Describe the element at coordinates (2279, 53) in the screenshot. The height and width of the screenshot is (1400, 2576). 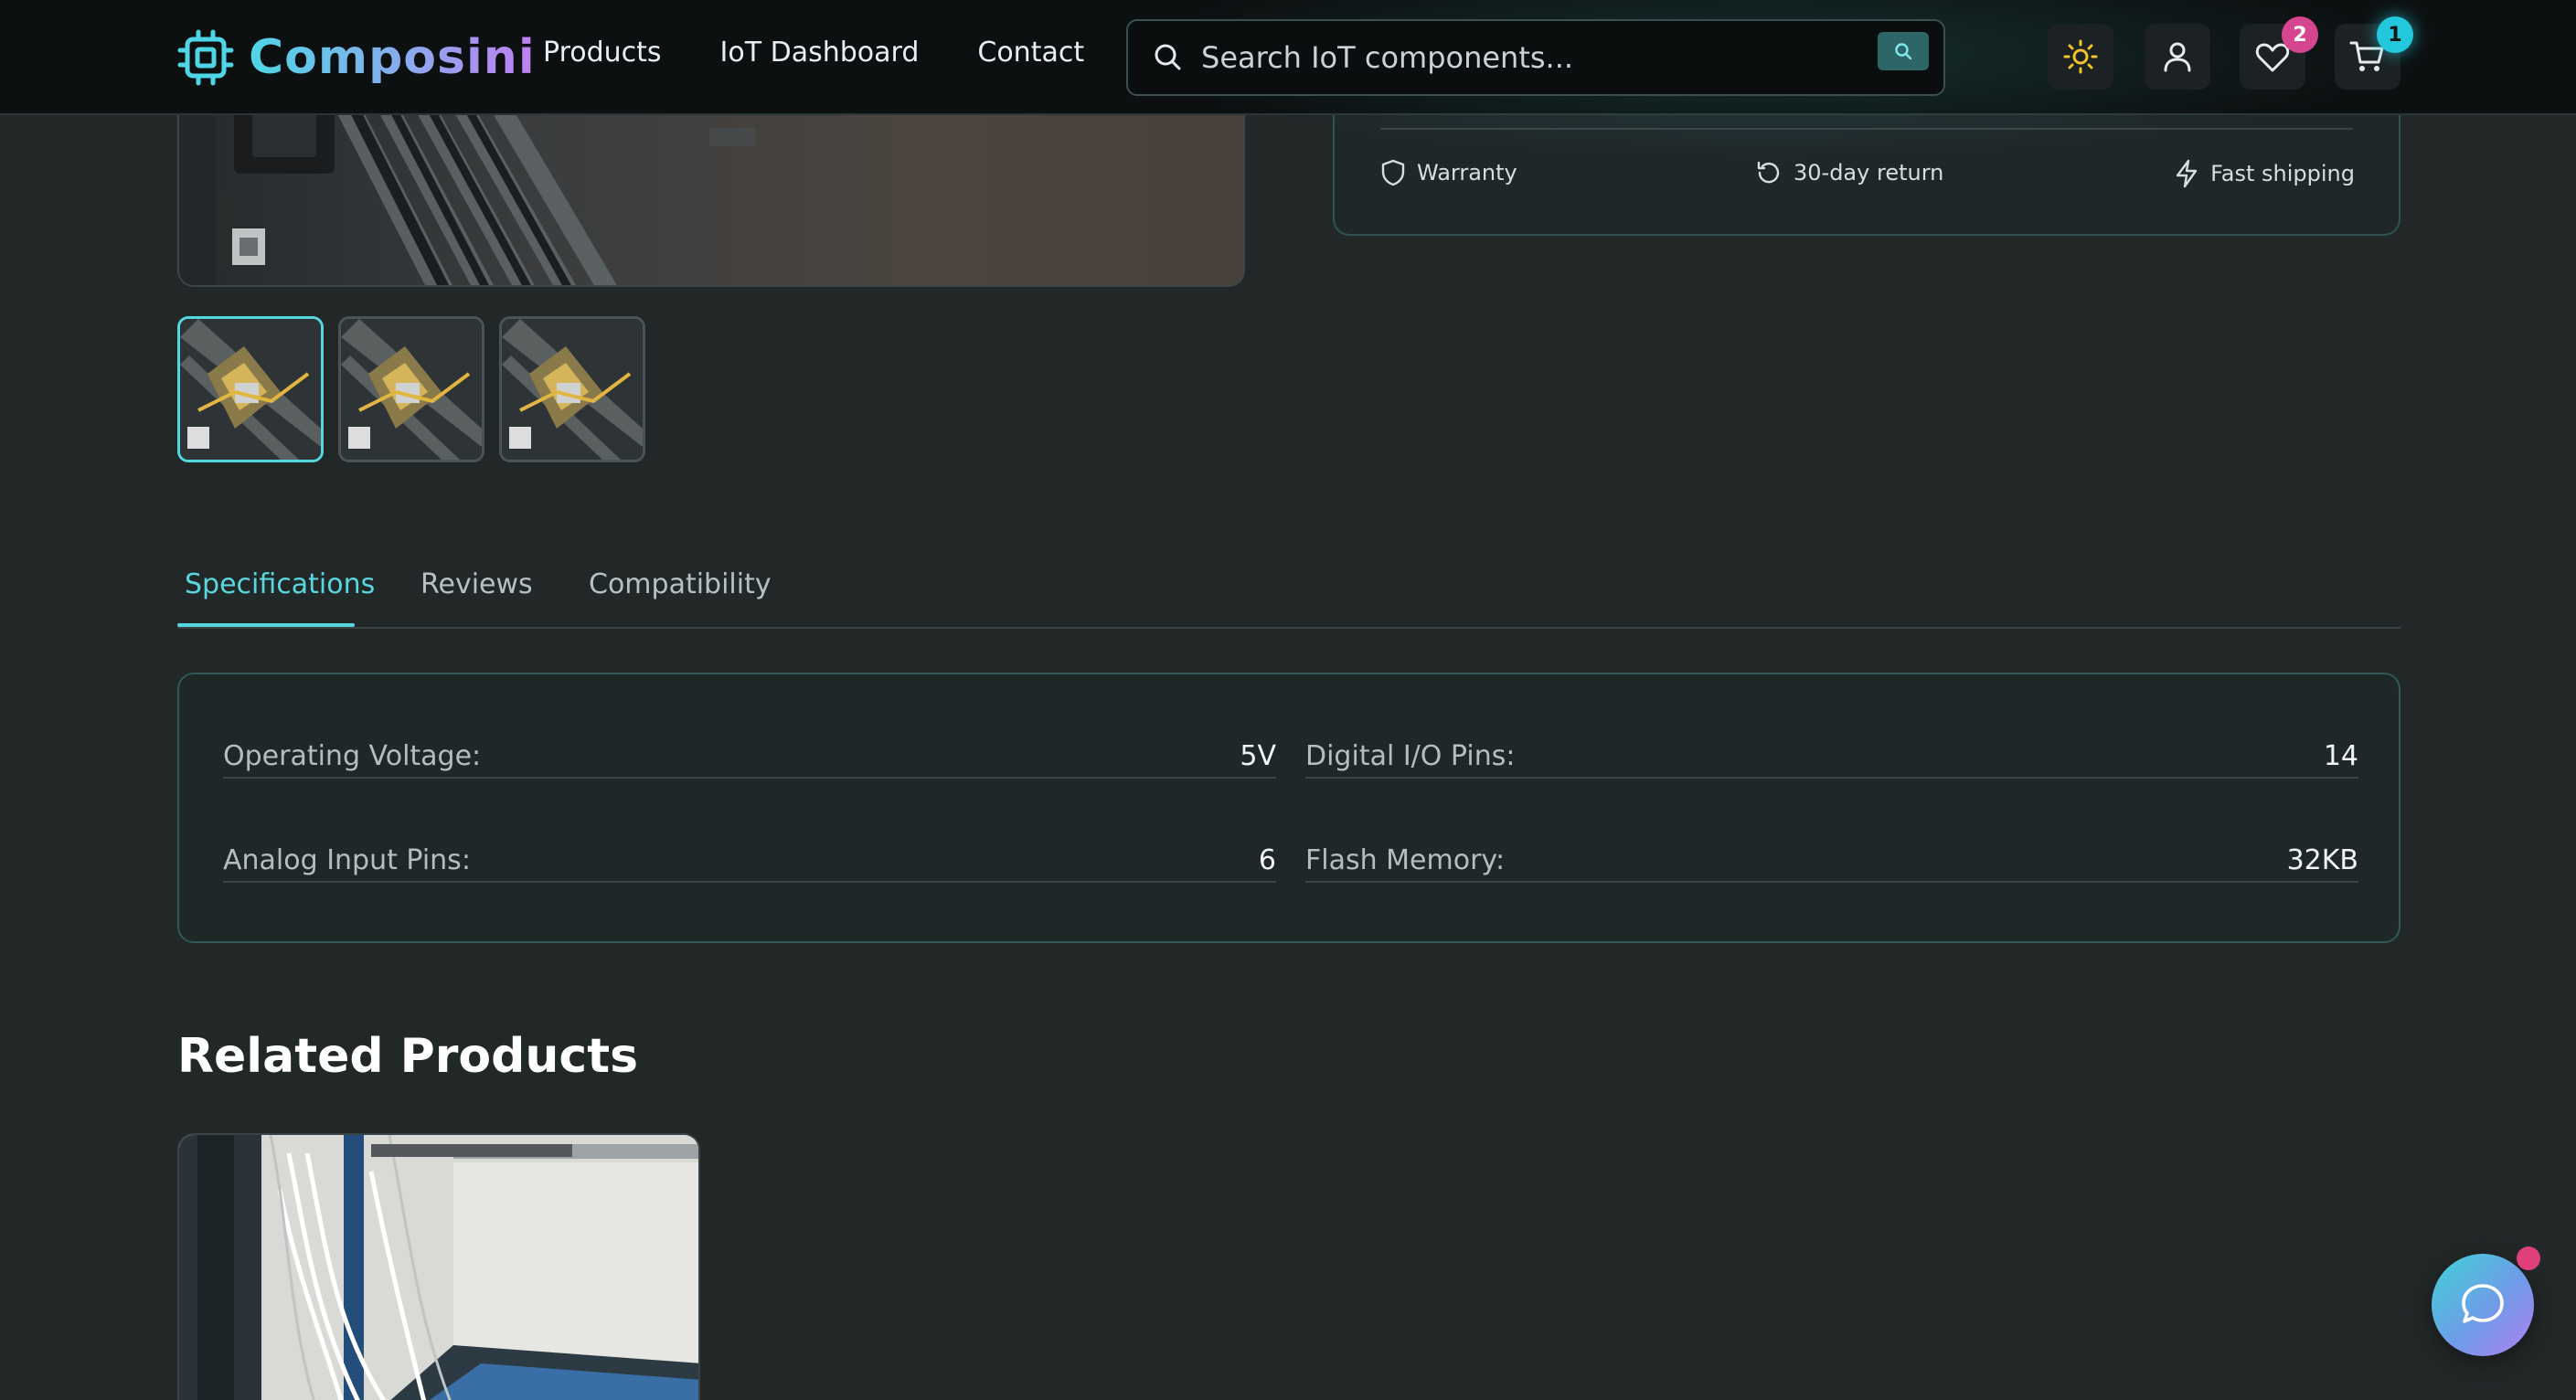
I see `wishlist-button: 2` at that location.